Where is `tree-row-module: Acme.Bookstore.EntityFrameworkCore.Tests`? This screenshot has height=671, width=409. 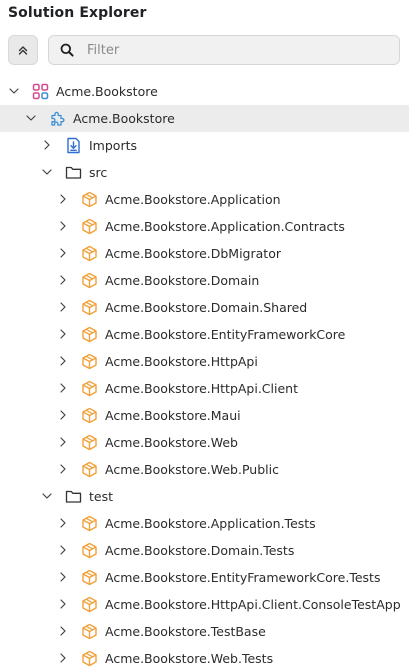 tree-row-module: Acme.Bookstore.EntityFrameworkCore.Tests is located at coordinates (204, 577).